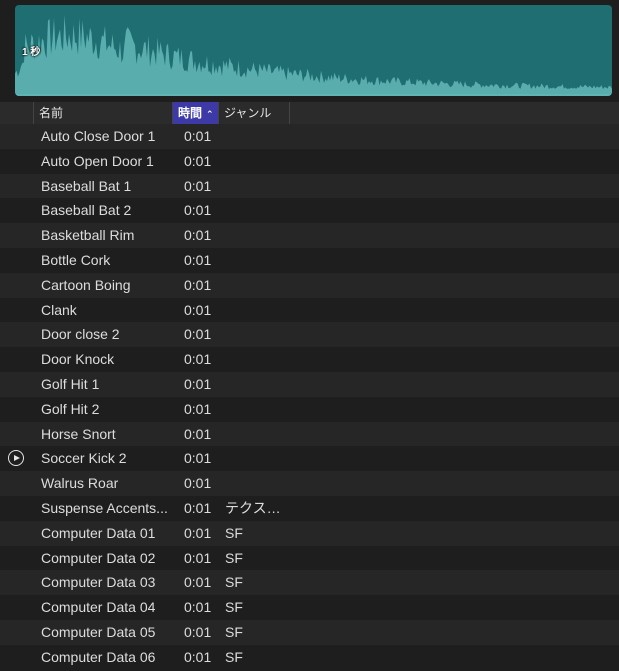 This screenshot has width=619, height=671. Describe the element at coordinates (98, 607) in the screenshot. I see `row-name: Computer Data 04` at that location.